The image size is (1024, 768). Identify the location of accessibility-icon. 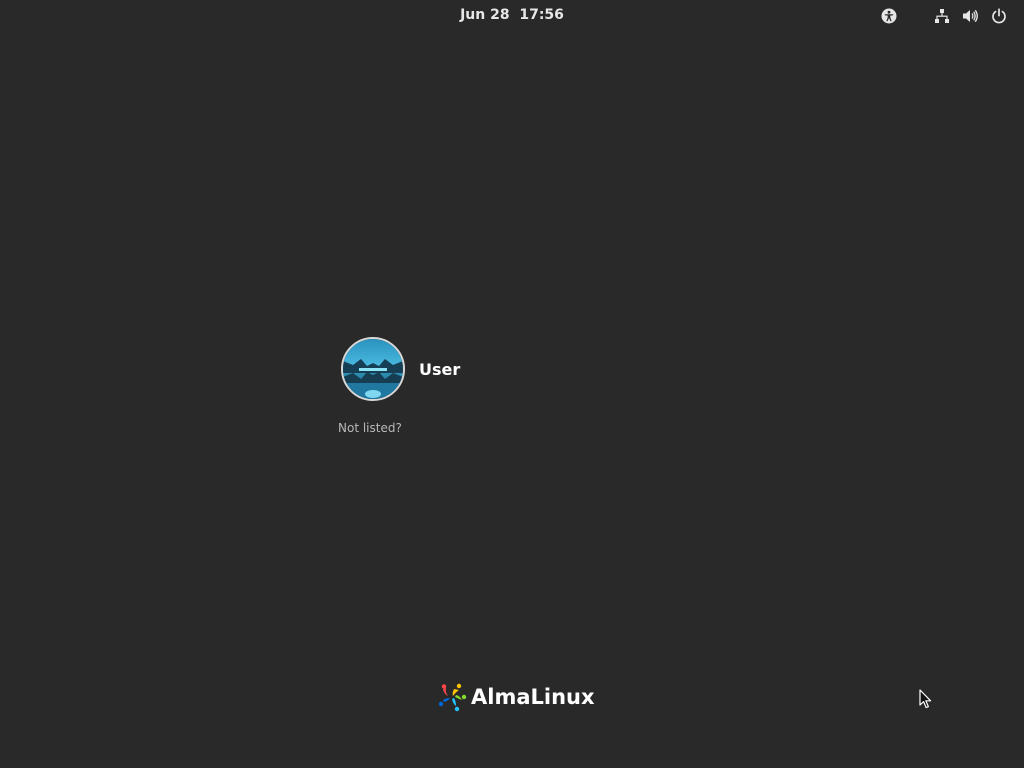
(889, 16).